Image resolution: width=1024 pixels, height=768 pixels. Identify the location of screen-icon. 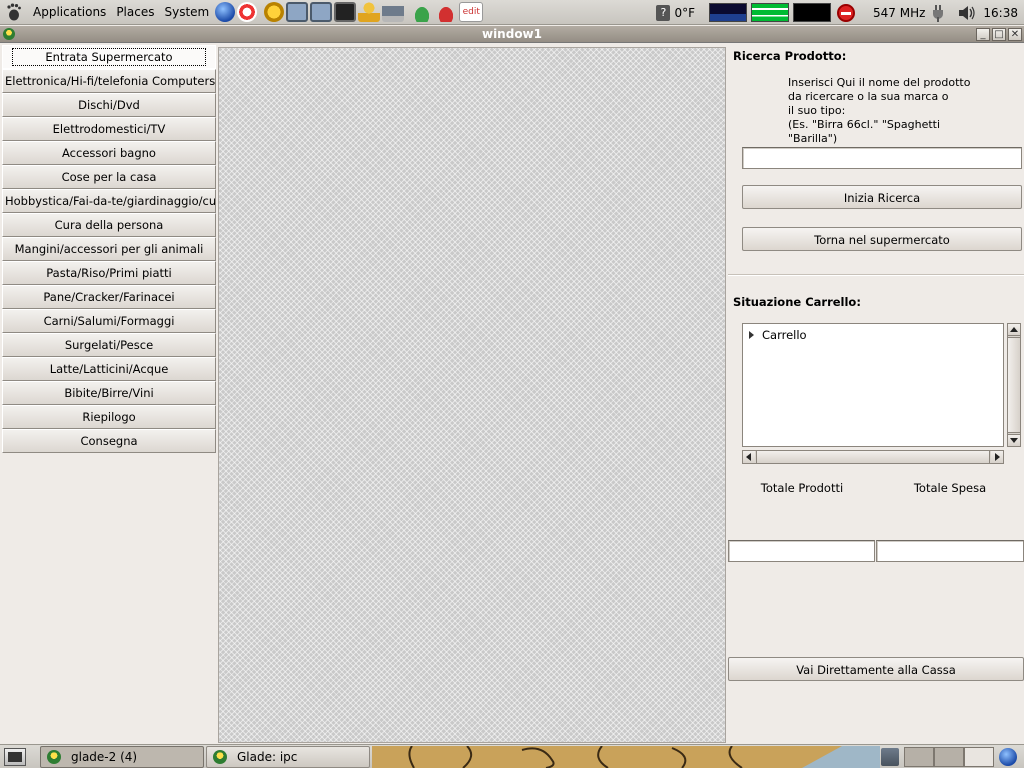
(321, 12).